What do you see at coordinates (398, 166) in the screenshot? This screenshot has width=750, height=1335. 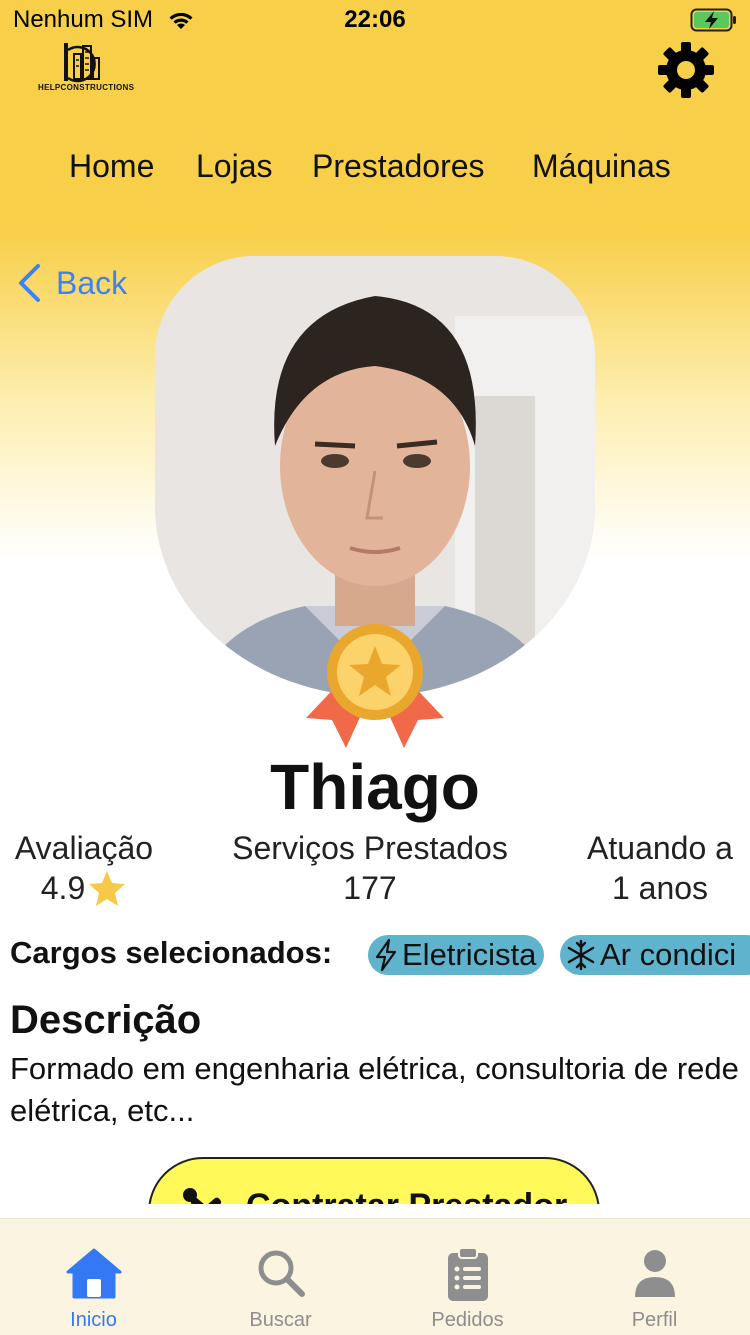 I see `nav-prestadores: Prestadores` at bounding box center [398, 166].